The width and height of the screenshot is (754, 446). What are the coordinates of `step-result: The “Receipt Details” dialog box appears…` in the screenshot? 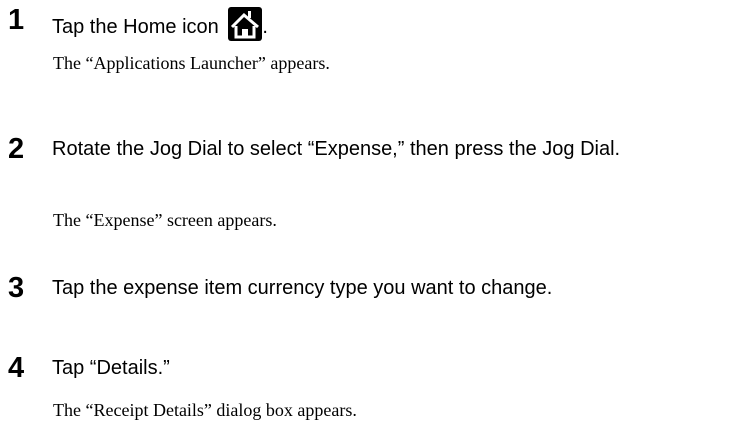 It's located at (205, 410).